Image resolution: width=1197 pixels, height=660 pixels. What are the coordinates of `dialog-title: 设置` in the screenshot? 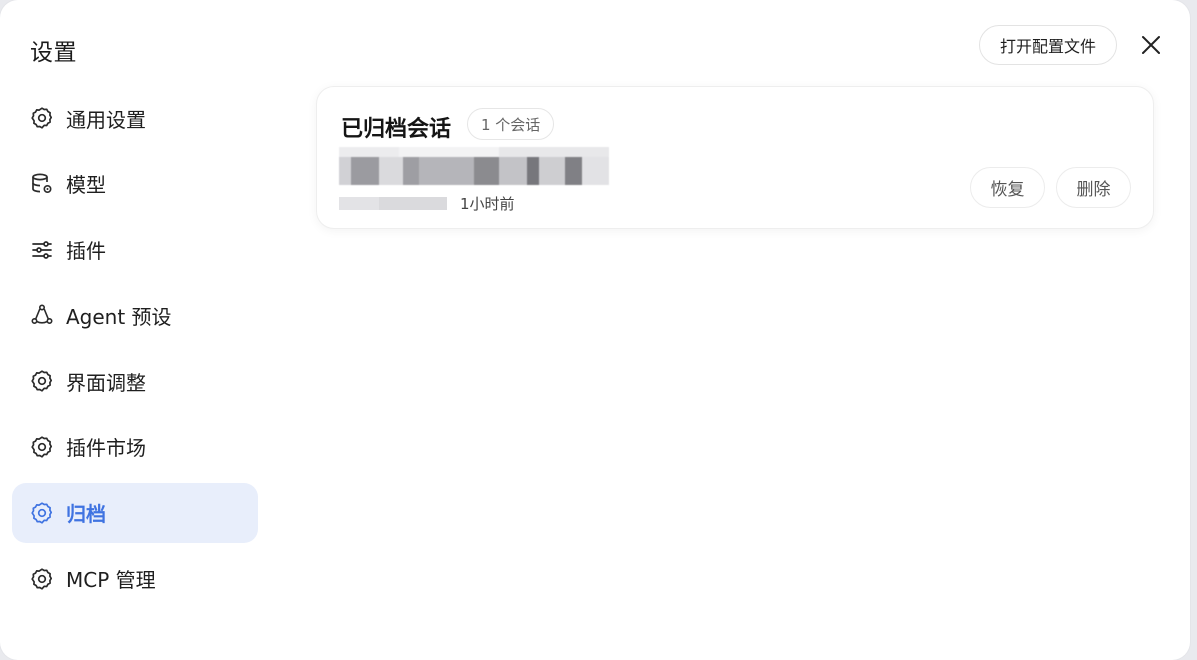 It's located at (53, 53).